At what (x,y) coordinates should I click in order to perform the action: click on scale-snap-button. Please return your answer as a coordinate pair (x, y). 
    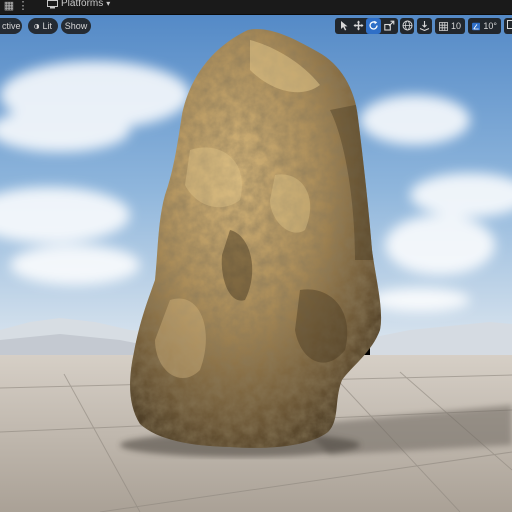
    Looking at the image, I should click on (508, 26).